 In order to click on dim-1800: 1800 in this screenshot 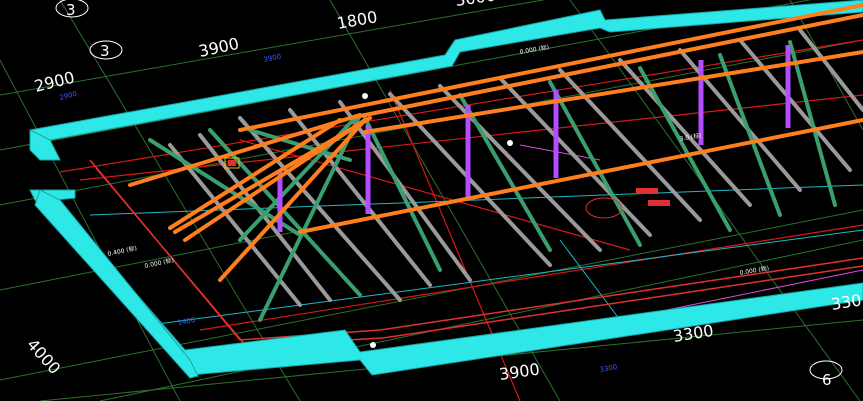, I will do `click(356, 20)`.